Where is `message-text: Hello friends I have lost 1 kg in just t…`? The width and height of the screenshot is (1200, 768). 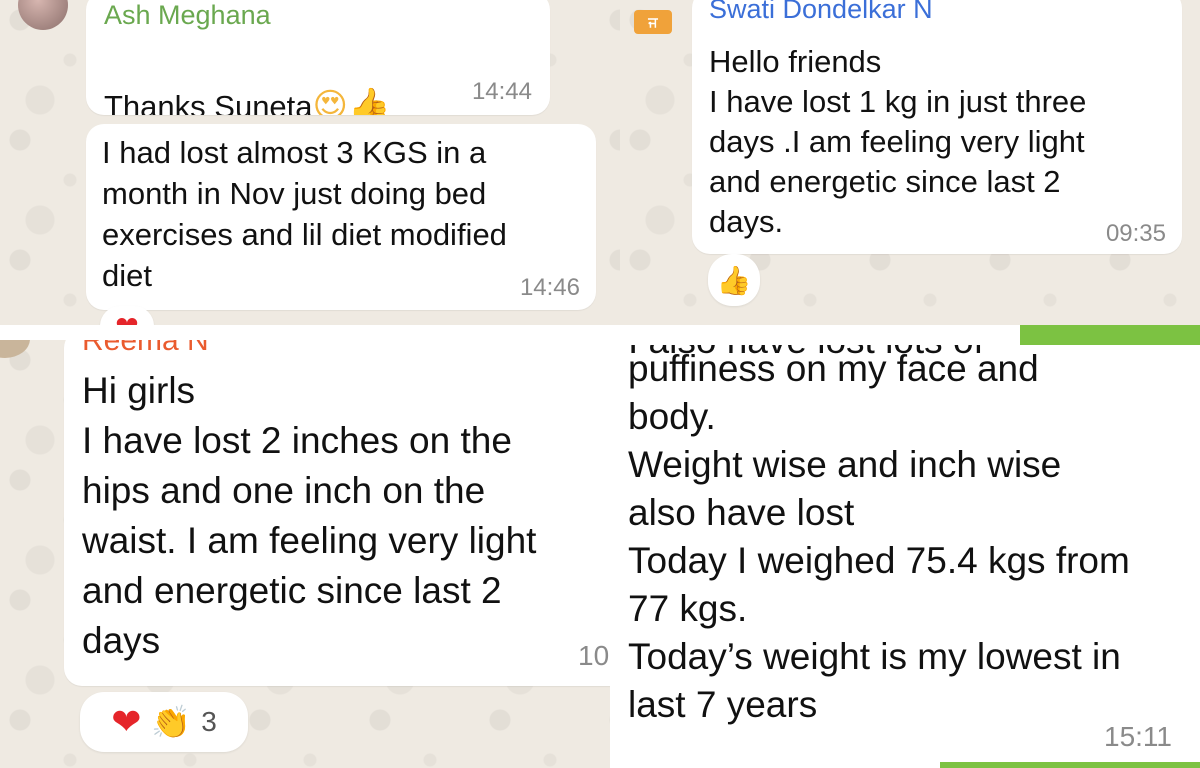 message-text: Hello friends I have lost 1 kg in just t… is located at coordinates (898, 141).